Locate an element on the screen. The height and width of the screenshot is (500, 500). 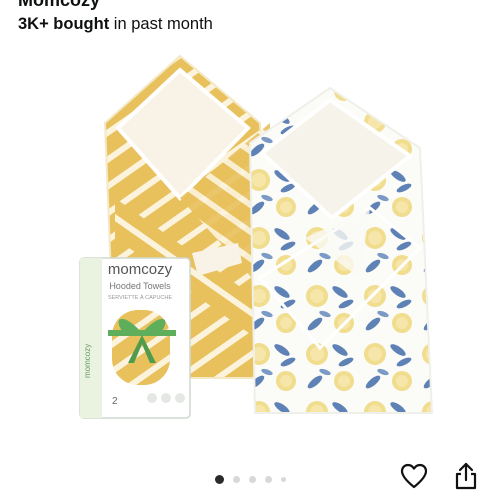
bought-count-text: 3K+ bought in past month is located at coordinates (115, 24).